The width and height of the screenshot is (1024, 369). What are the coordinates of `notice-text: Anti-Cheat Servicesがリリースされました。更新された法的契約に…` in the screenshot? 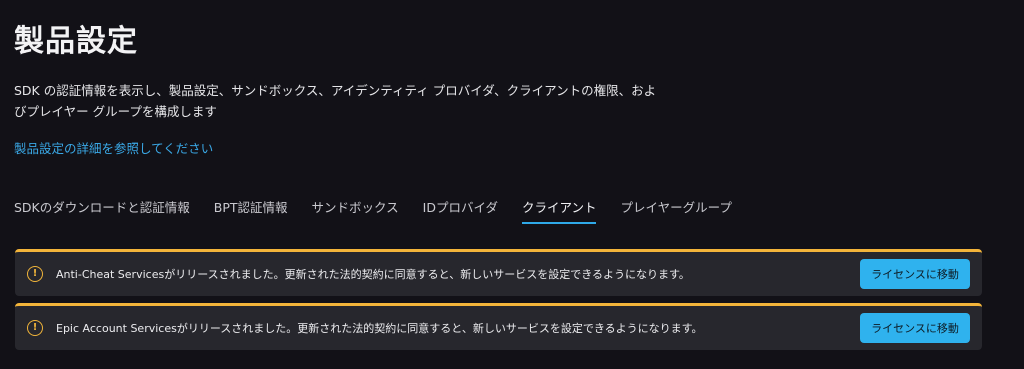 It's located at (373, 274).